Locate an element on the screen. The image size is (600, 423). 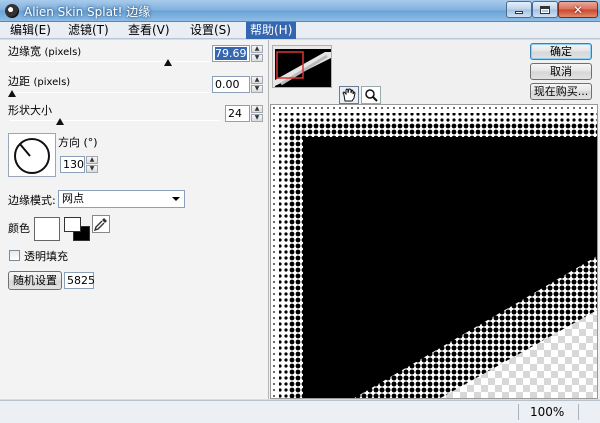
ok-button: 确定 is located at coordinates (561, 51).